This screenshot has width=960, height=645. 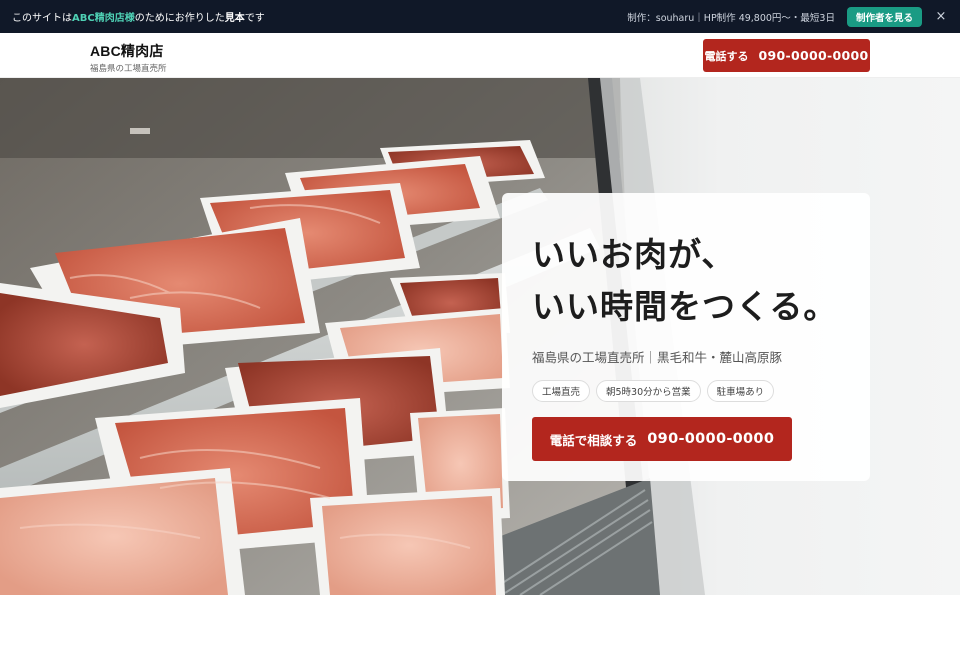 What do you see at coordinates (711, 439) in the screenshot?
I see `hero-call-number: 090-0000-0000` at bounding box center [711, 439].